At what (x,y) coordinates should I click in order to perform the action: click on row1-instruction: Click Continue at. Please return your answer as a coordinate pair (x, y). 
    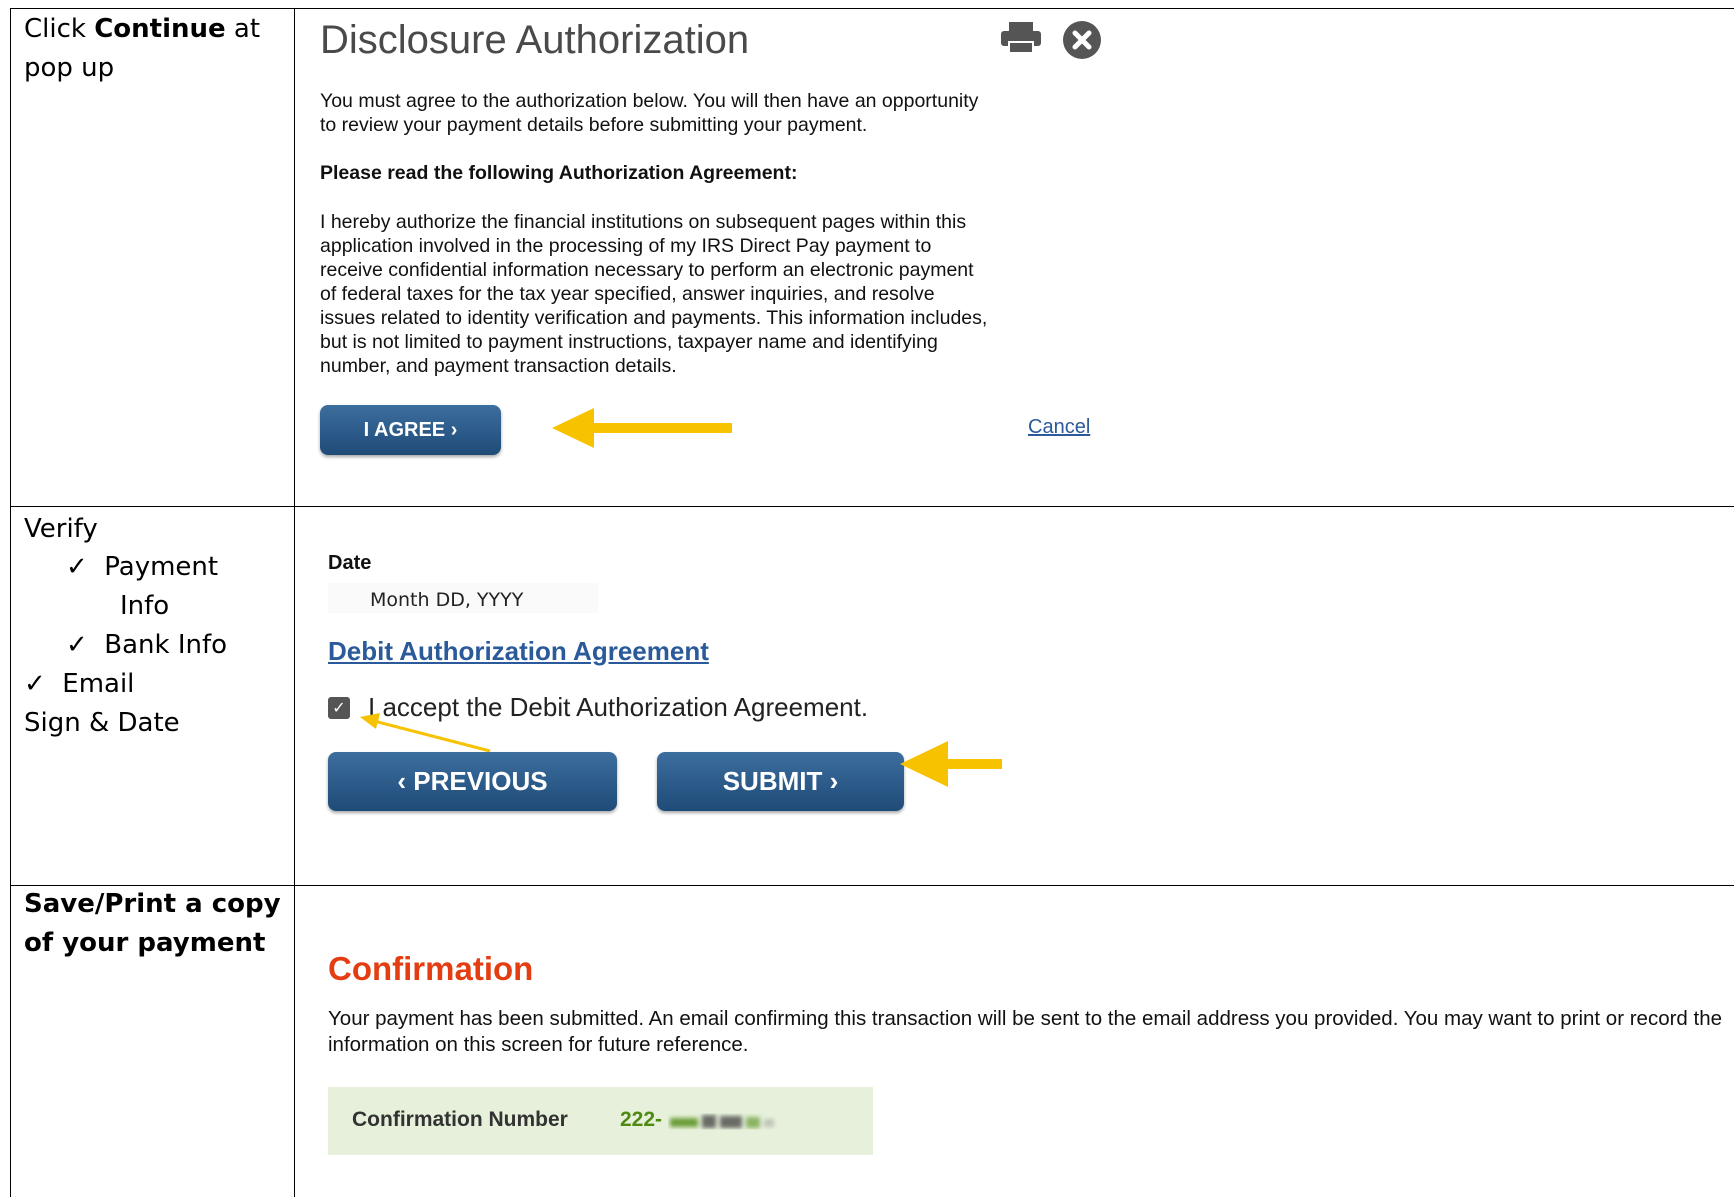
    Looking at the image, I should click on (142, 29).